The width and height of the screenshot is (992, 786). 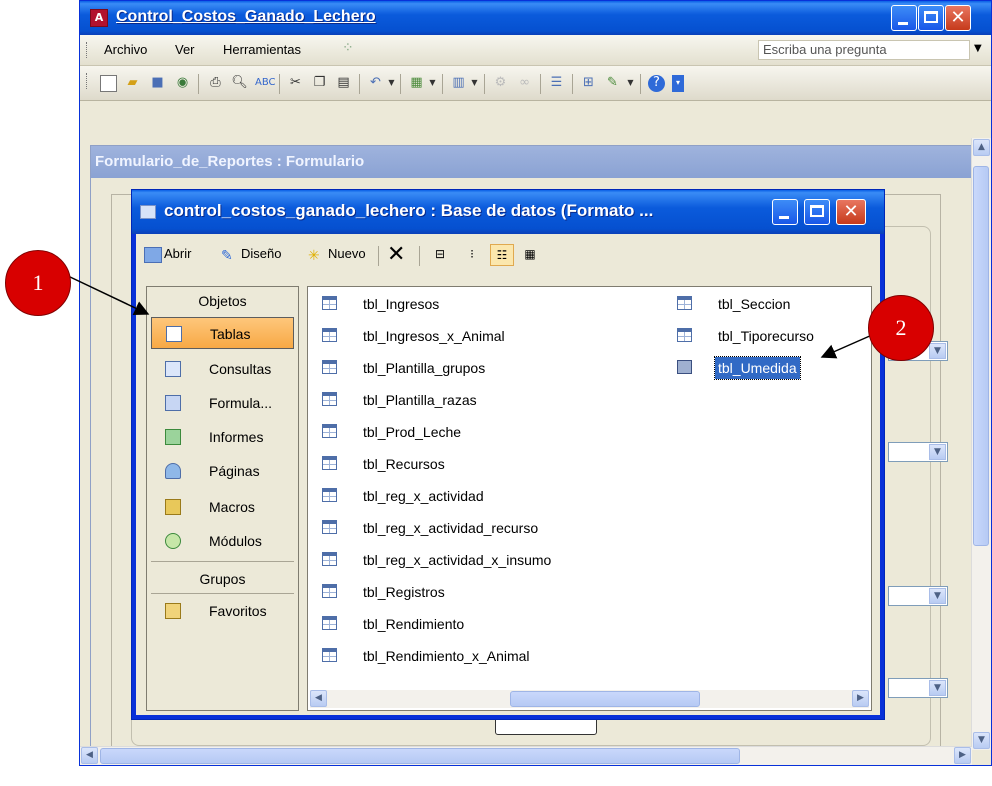 I want to click on undo-dropdown-icon: ▼, so click(x=391, y=83).